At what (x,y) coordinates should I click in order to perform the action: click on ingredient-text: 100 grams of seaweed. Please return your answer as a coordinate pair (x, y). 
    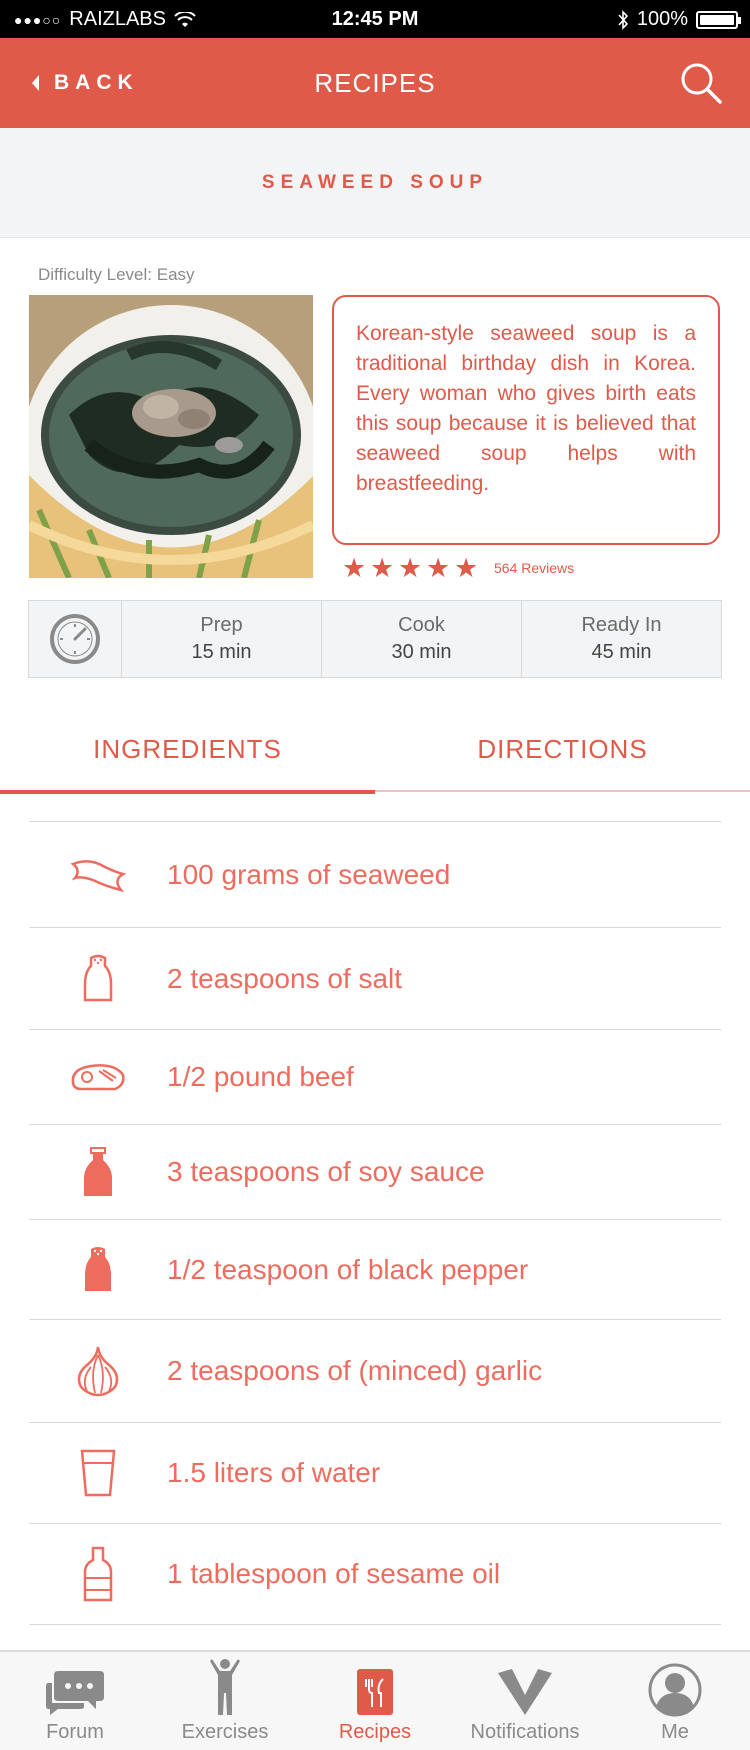
    Looking at the image, I should click on (309, 874).